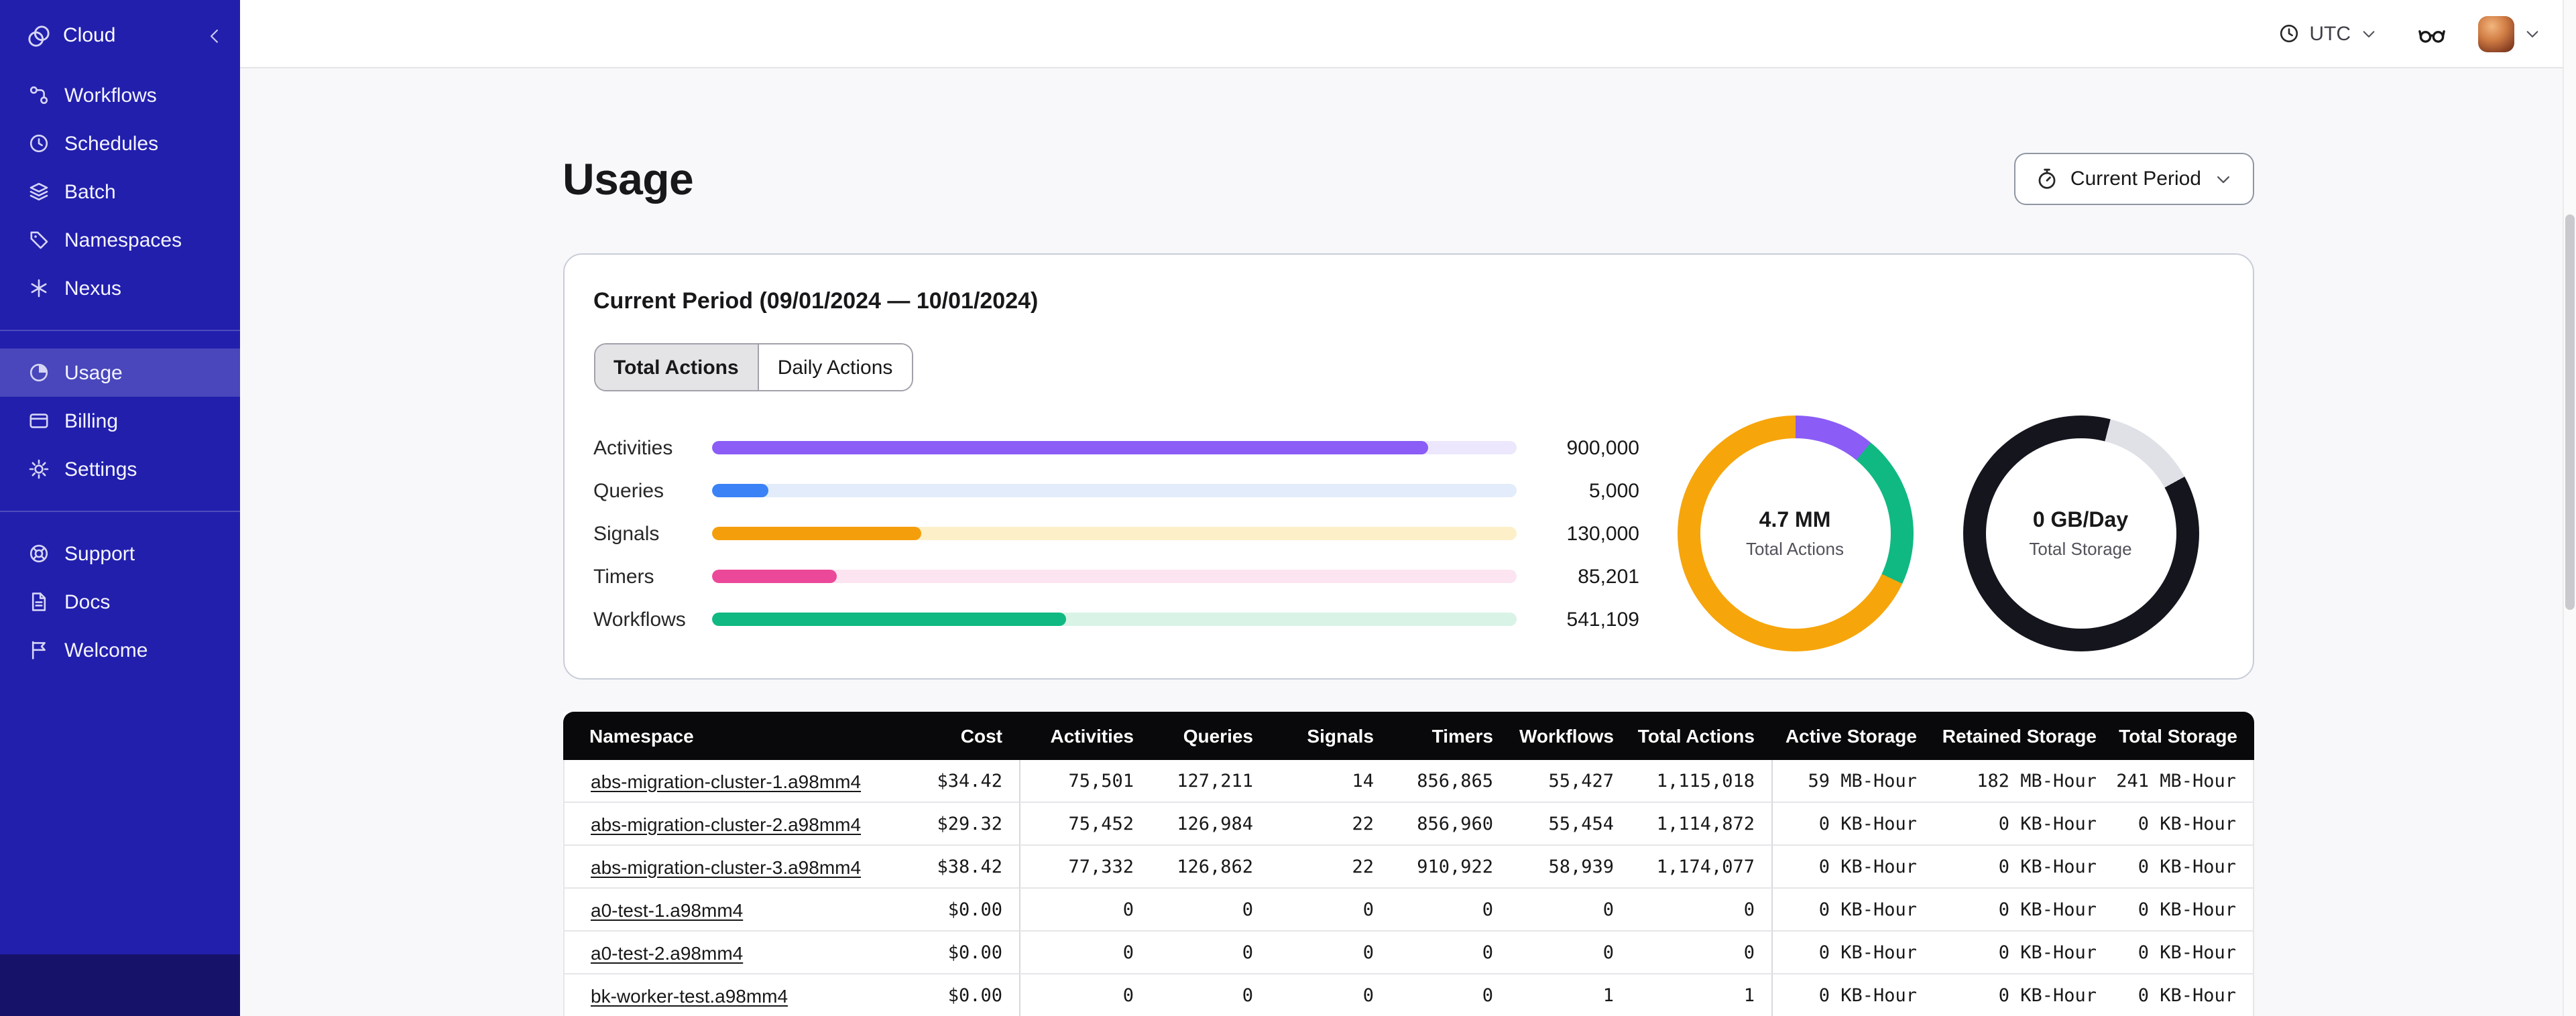  What do you see at coordinates (214, 35) in the screenshot?
I see `collapse-sidebar-icon` at bounding box center [214, 35].